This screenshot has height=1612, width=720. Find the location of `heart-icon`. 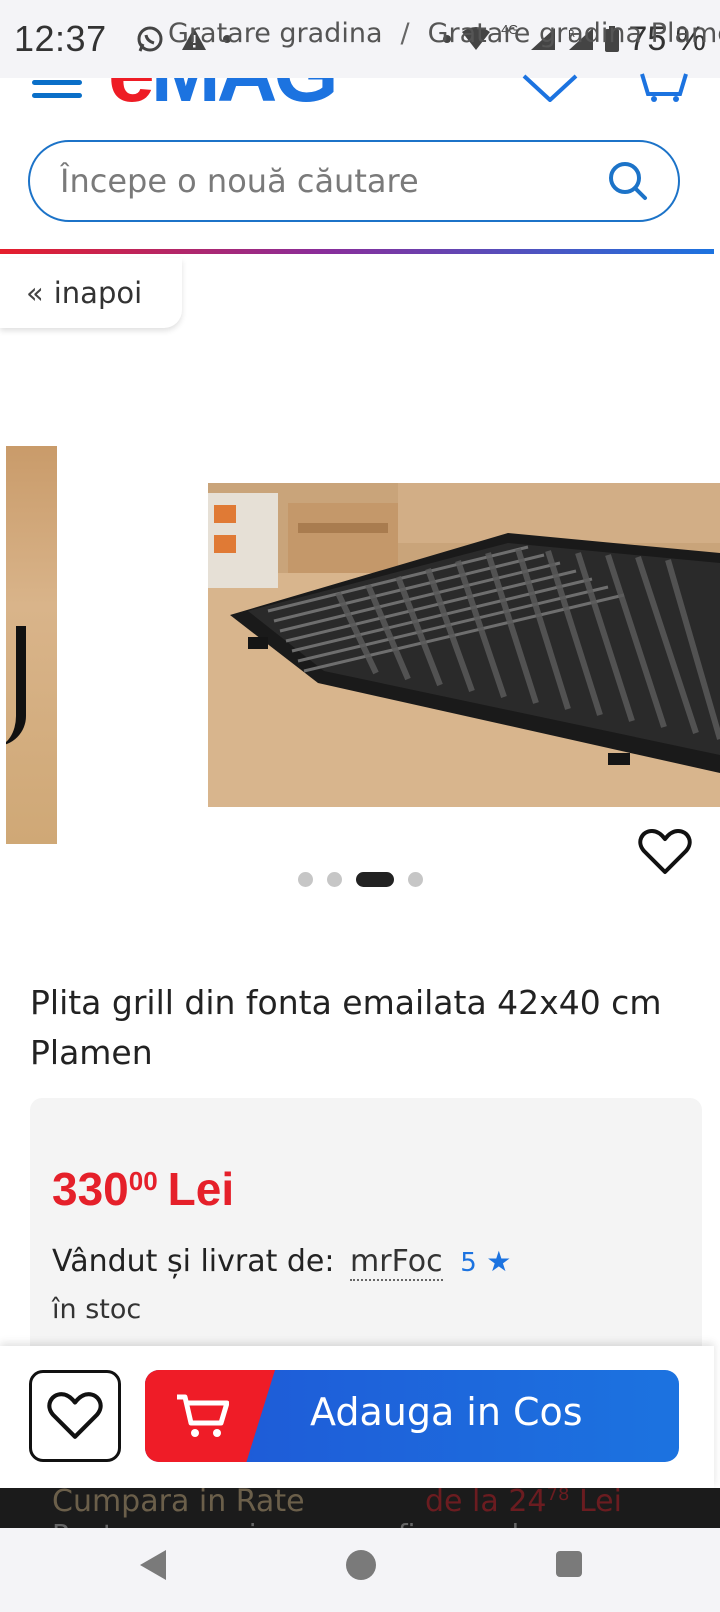

heart-icon is located at coordinates (75, 1415).